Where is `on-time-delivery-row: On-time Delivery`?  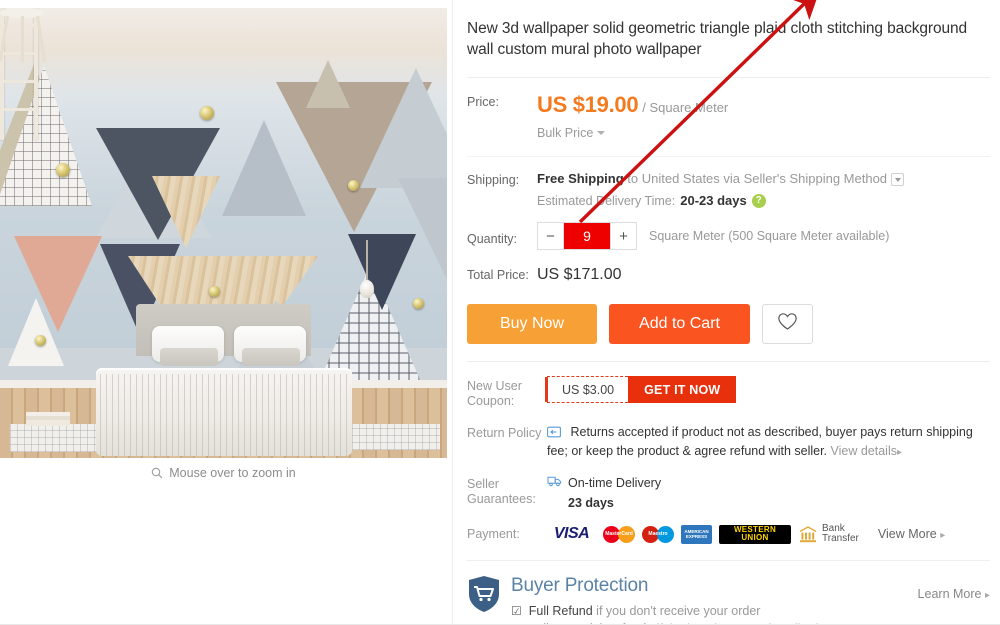
on-time-delivery-row: On-time Delivery is located at coordinates (604, 483).